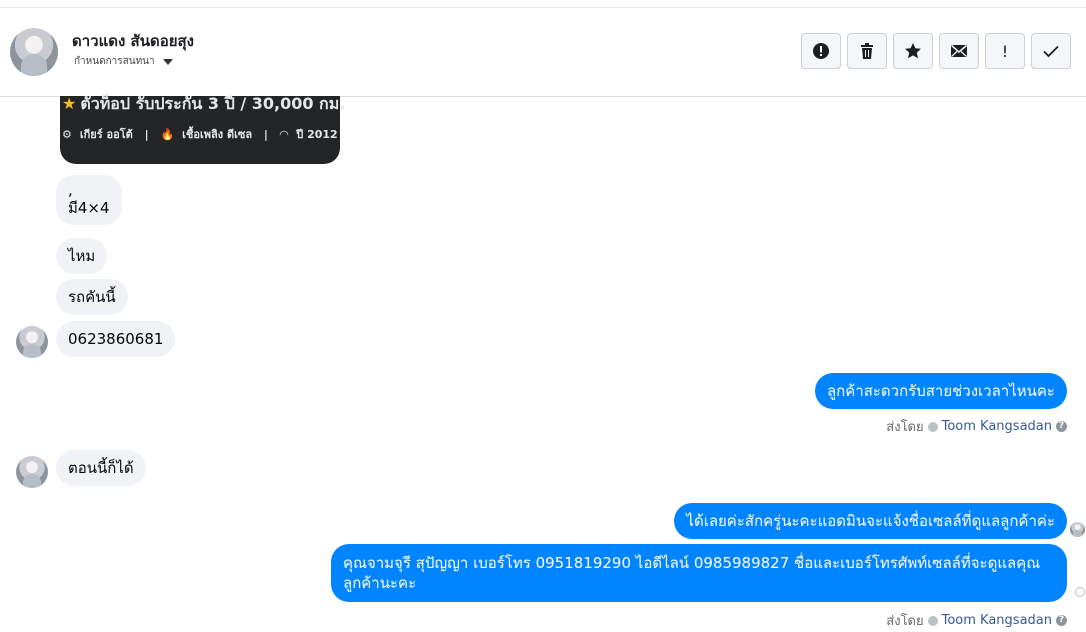 The height and width of the screenshot is (632, 1086). I want to click on conversation-header: ดาวแดง สันดอยสุง กำหนดการสนทนา !, so click(543, 52).